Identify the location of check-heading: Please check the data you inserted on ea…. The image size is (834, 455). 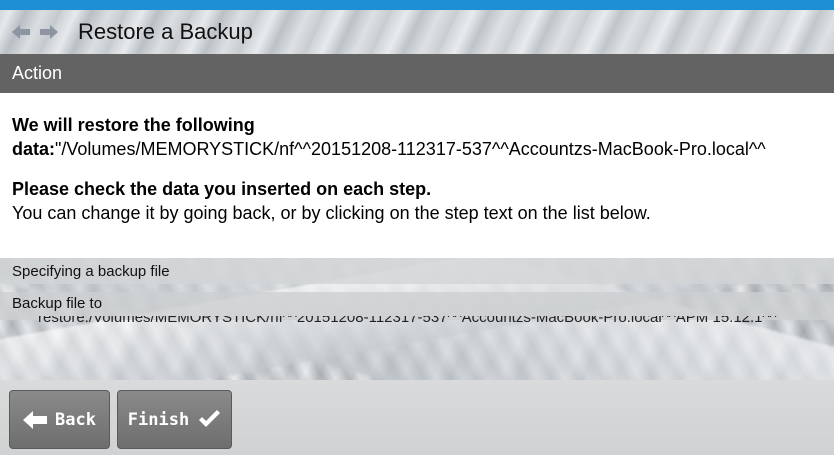
(222, 189).